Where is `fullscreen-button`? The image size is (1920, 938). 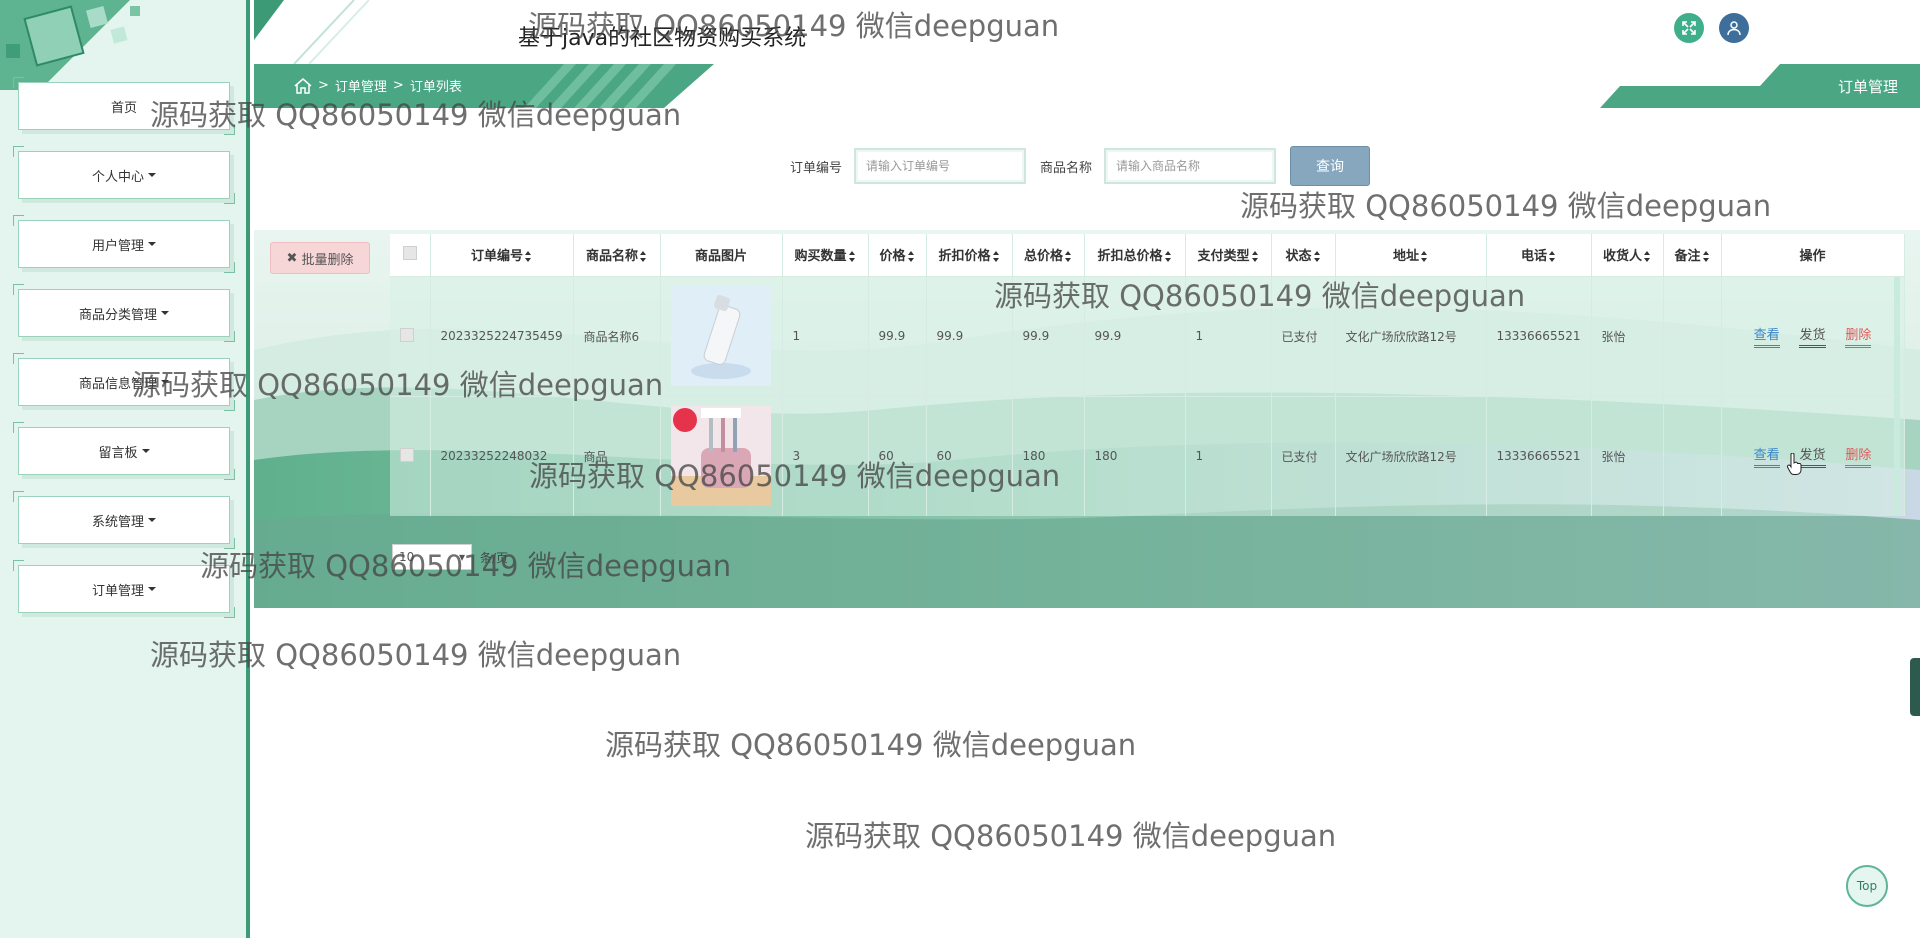 fullscreen-button is located at coordinates (1689, 28).